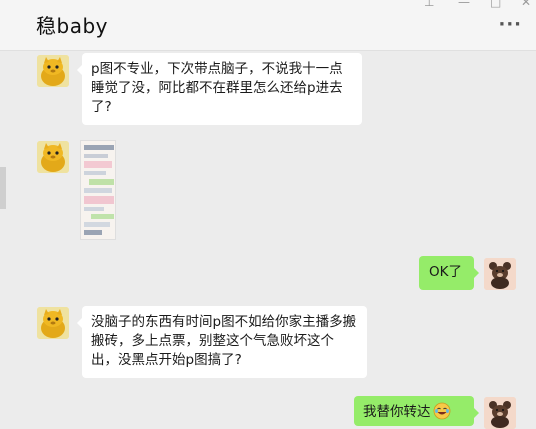 This screenshot has width=536, height=429. Describe the element at coordinates (442, 411) in the screenshot. I see `laugh-cry-emoji-icon` at that location.